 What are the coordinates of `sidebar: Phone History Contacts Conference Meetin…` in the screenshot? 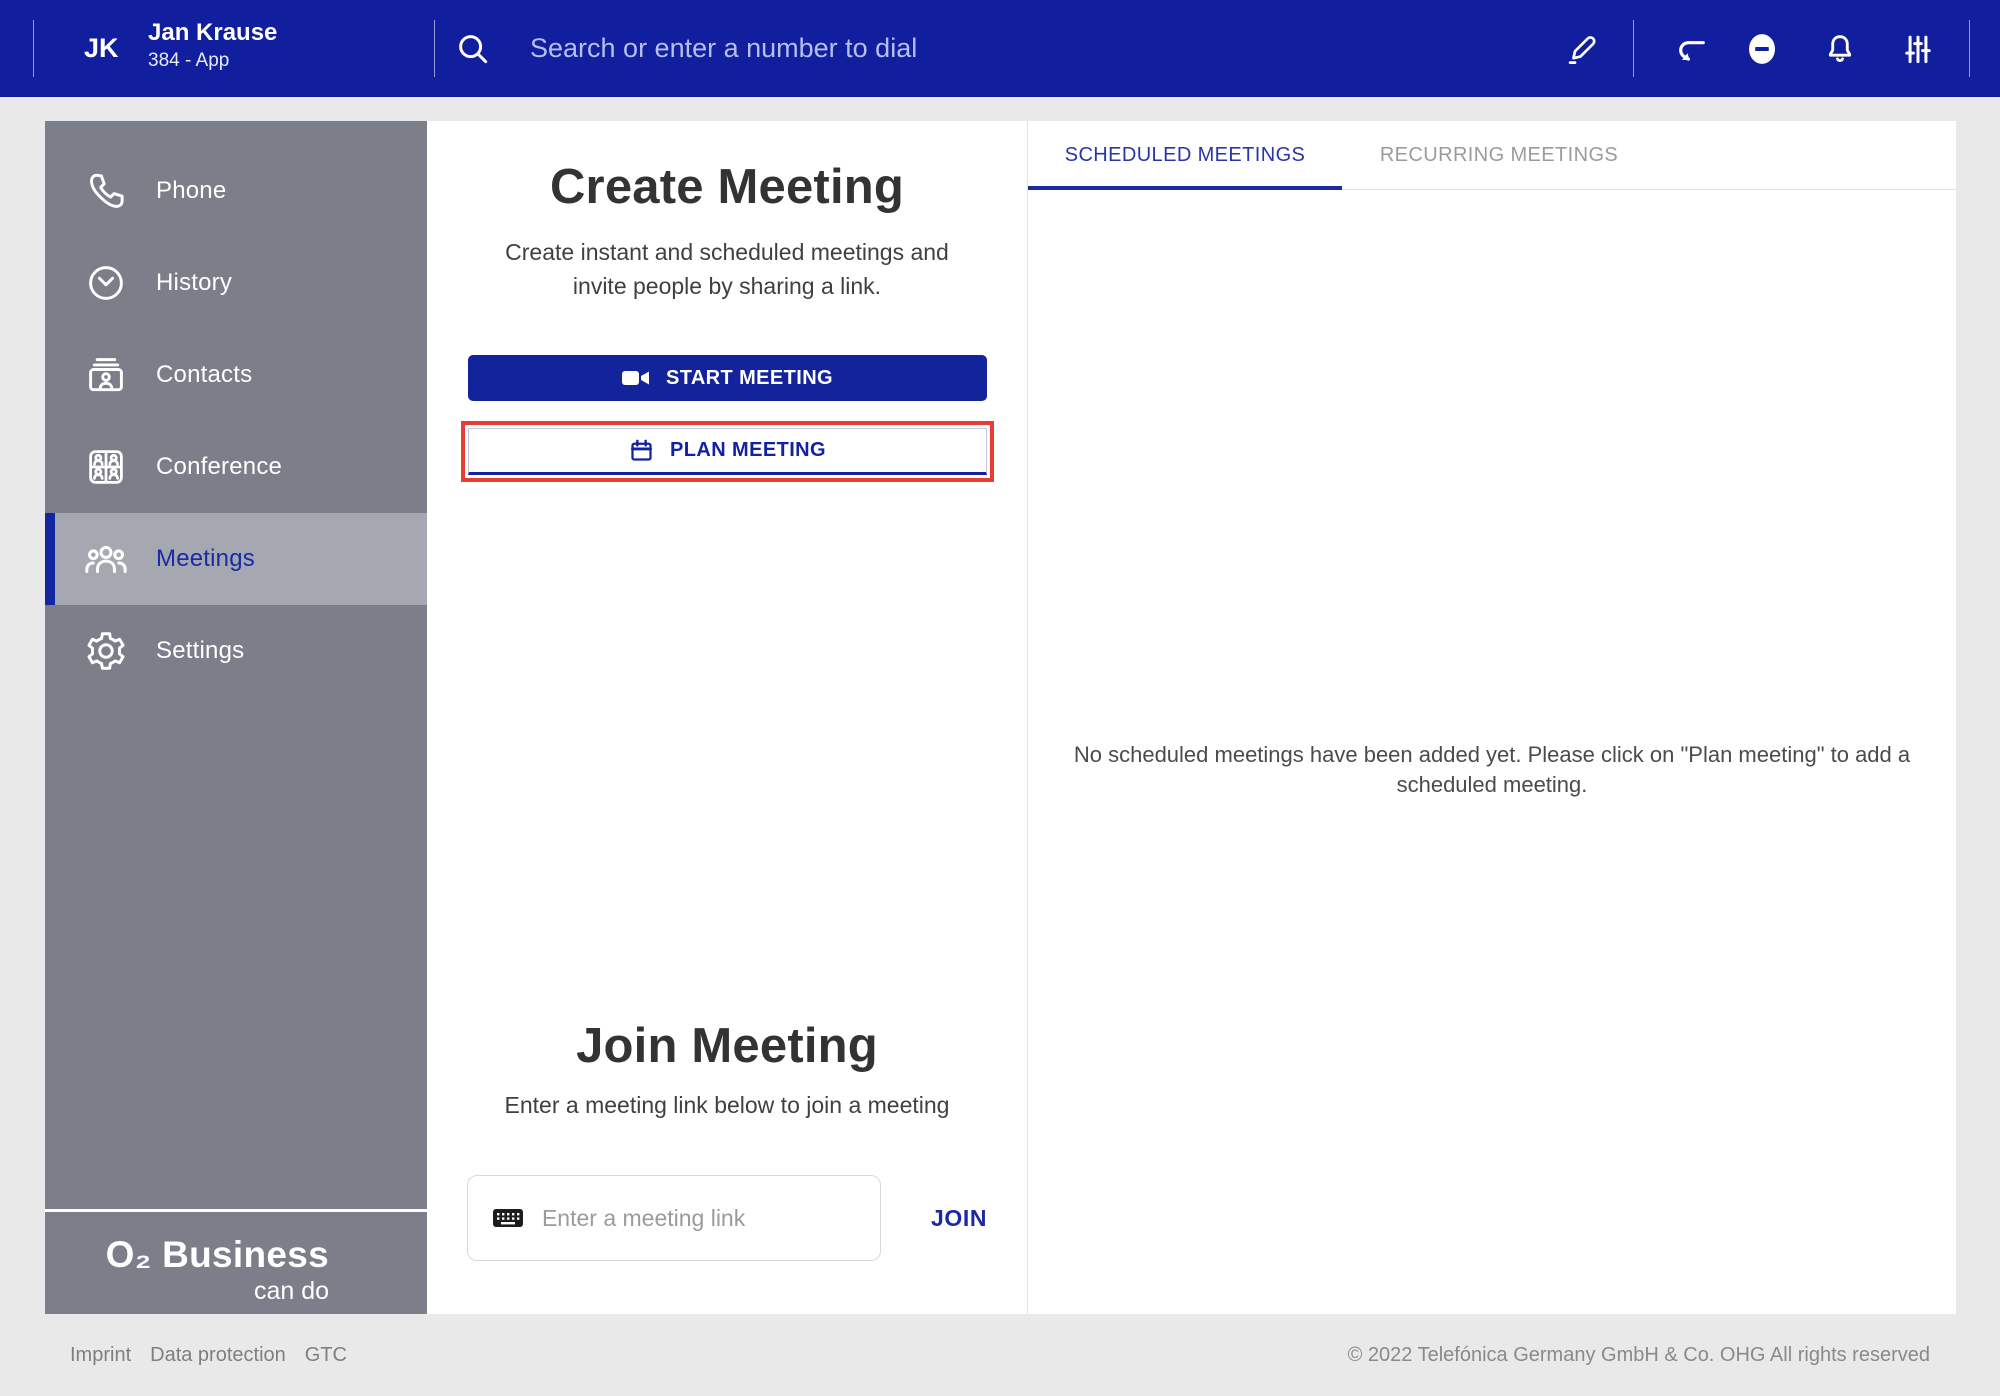 It's located at (236, 665).